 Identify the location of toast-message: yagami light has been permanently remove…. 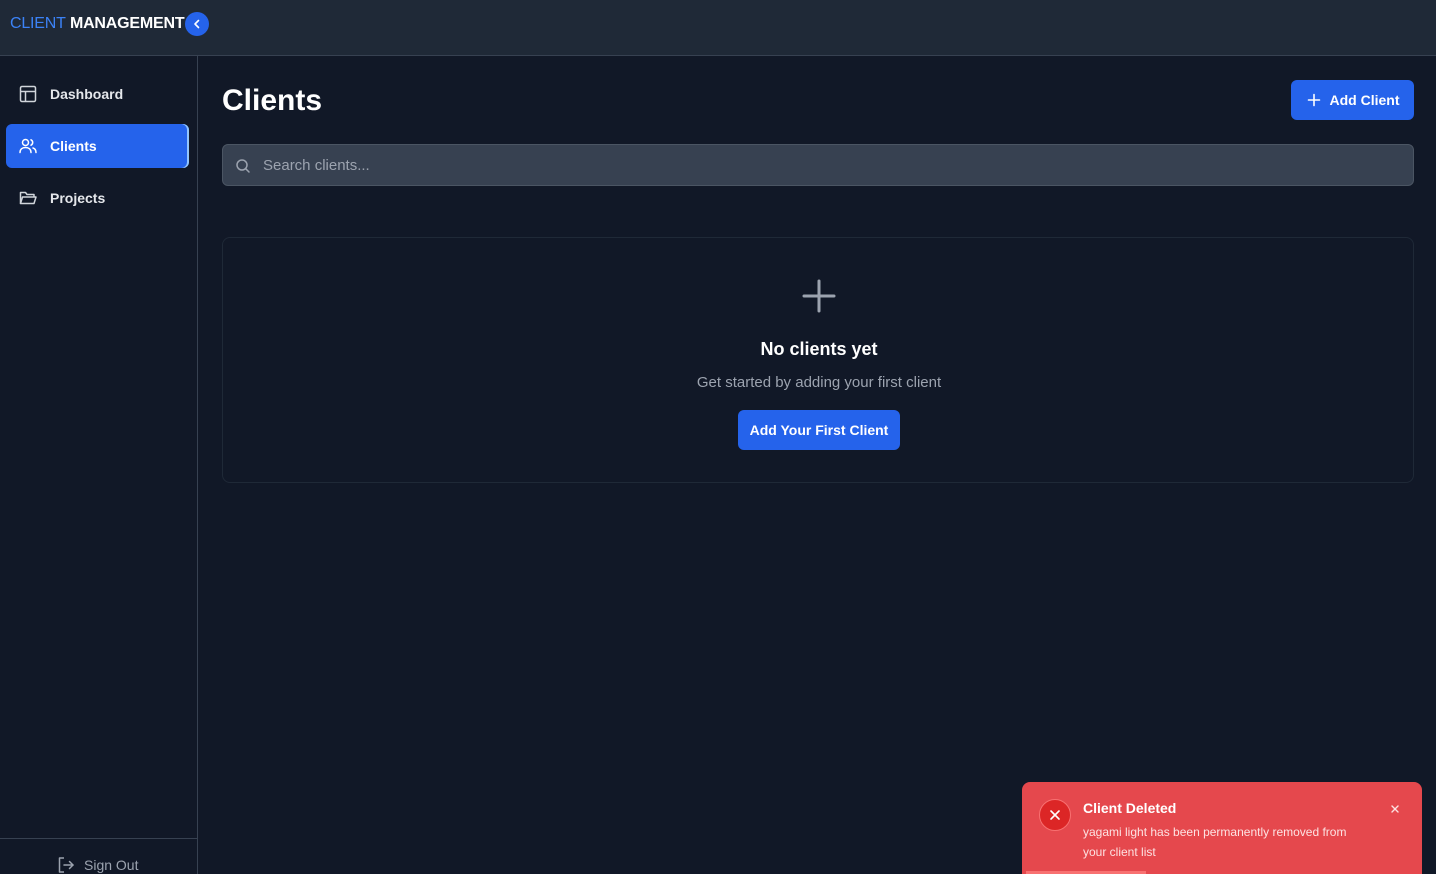
(1215, 842).